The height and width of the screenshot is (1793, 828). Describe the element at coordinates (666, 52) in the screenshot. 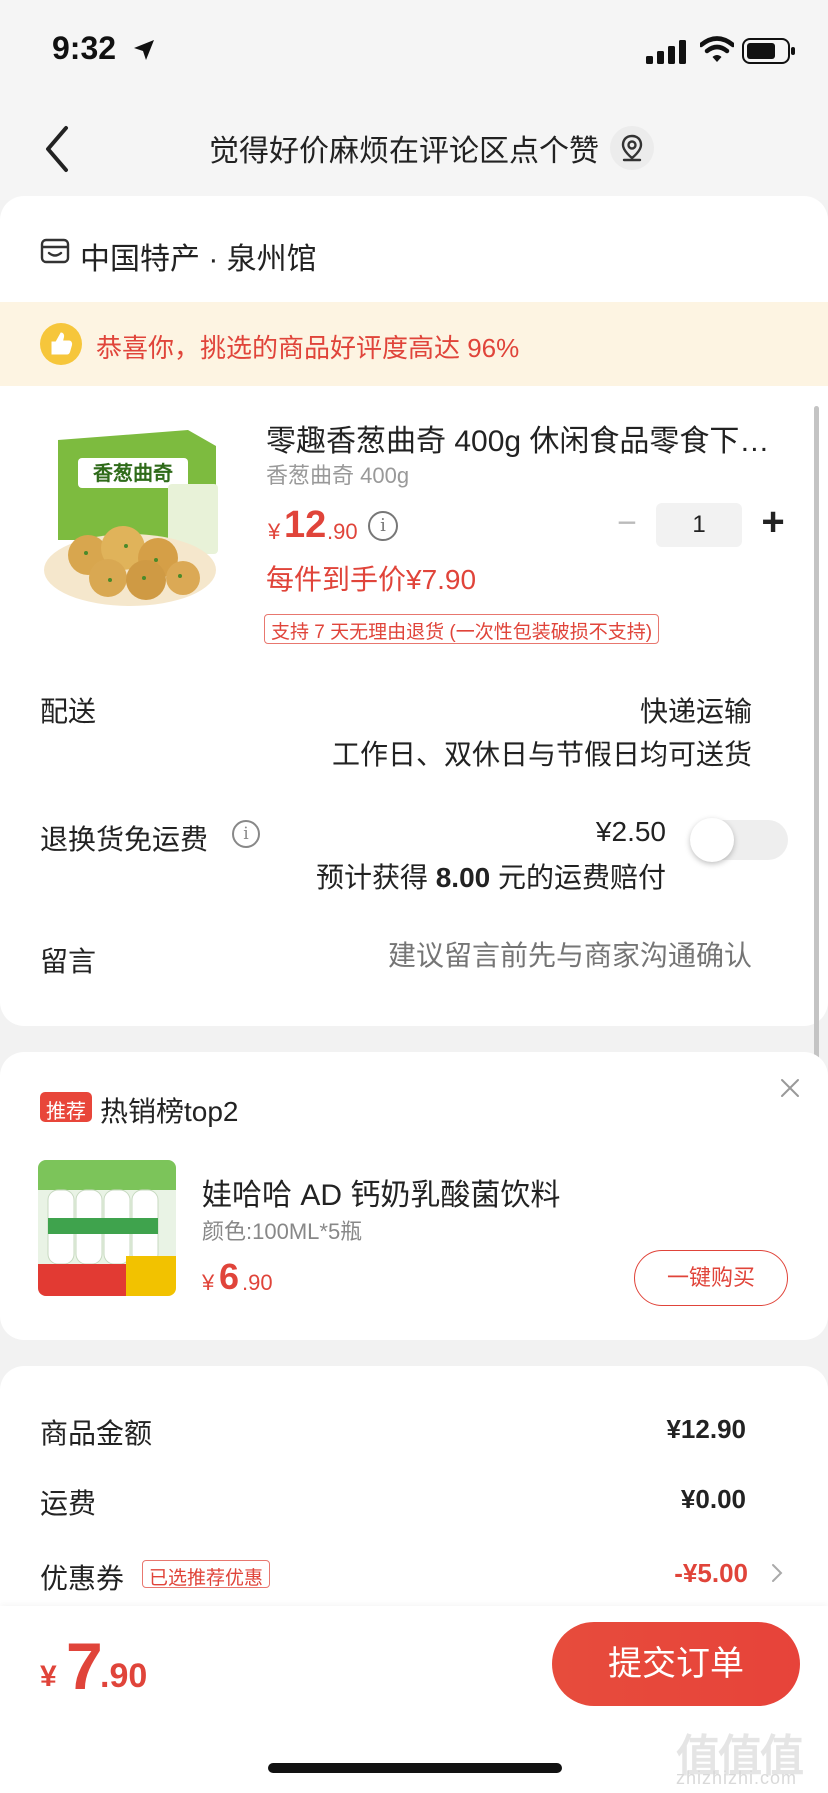

I see `cellular-signal-icon` at that location.